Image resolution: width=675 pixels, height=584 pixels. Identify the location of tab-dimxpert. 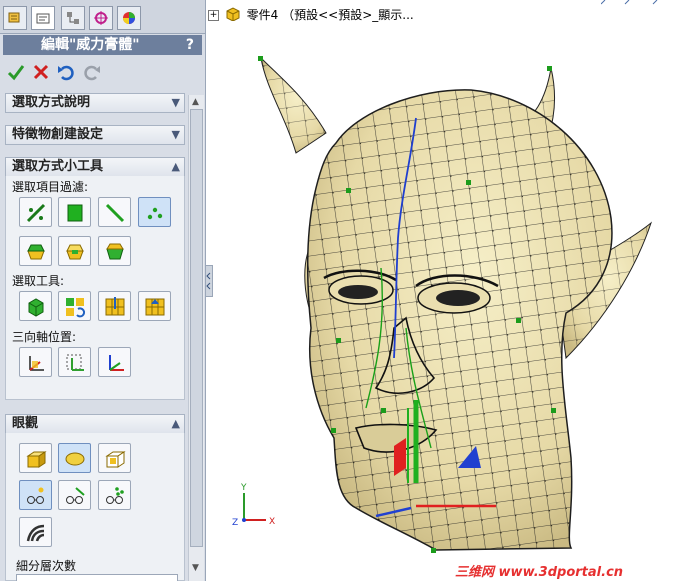
(101, 18).